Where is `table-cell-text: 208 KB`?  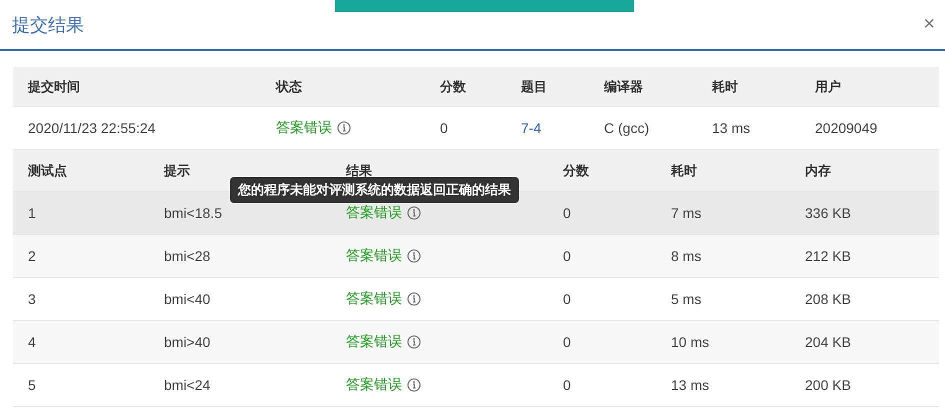
table-cell-text: 208 KB is located at coordinates (828, 299).